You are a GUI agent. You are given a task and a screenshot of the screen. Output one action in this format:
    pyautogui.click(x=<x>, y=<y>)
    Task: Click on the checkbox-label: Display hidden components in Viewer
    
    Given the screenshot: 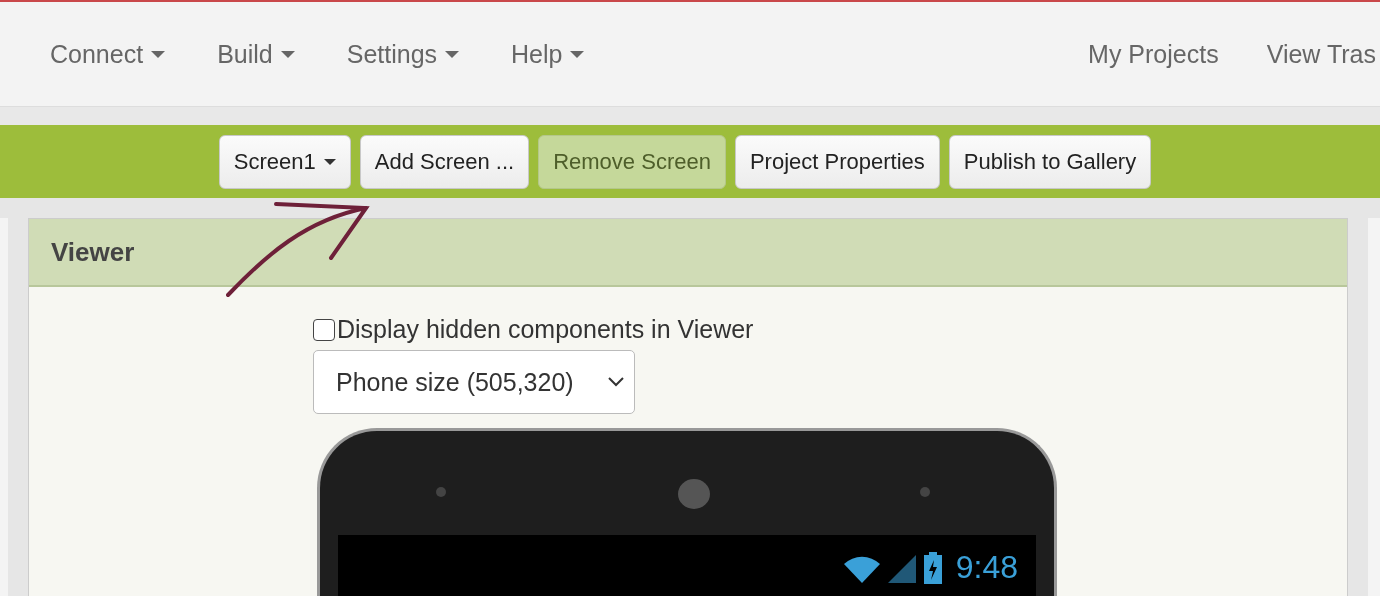 What is the action you would take?
    pyautogui.click(x=545, y=329)
    